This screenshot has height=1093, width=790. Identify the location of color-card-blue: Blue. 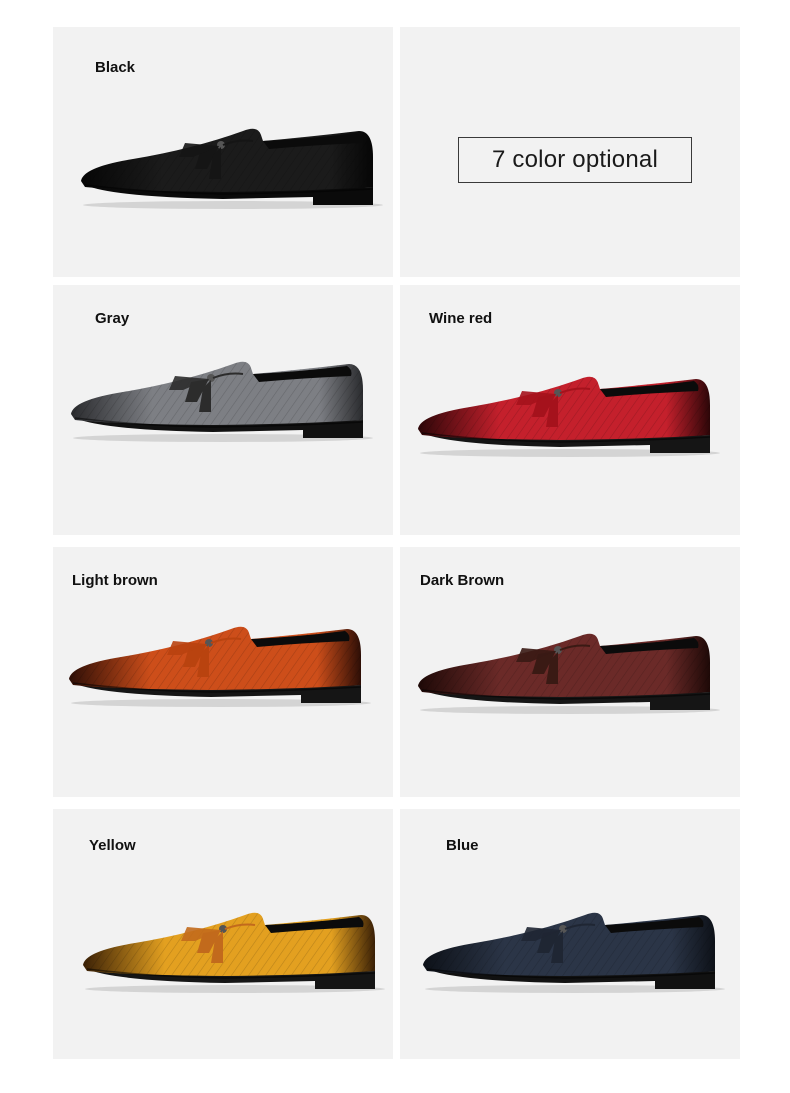
(570, 934).